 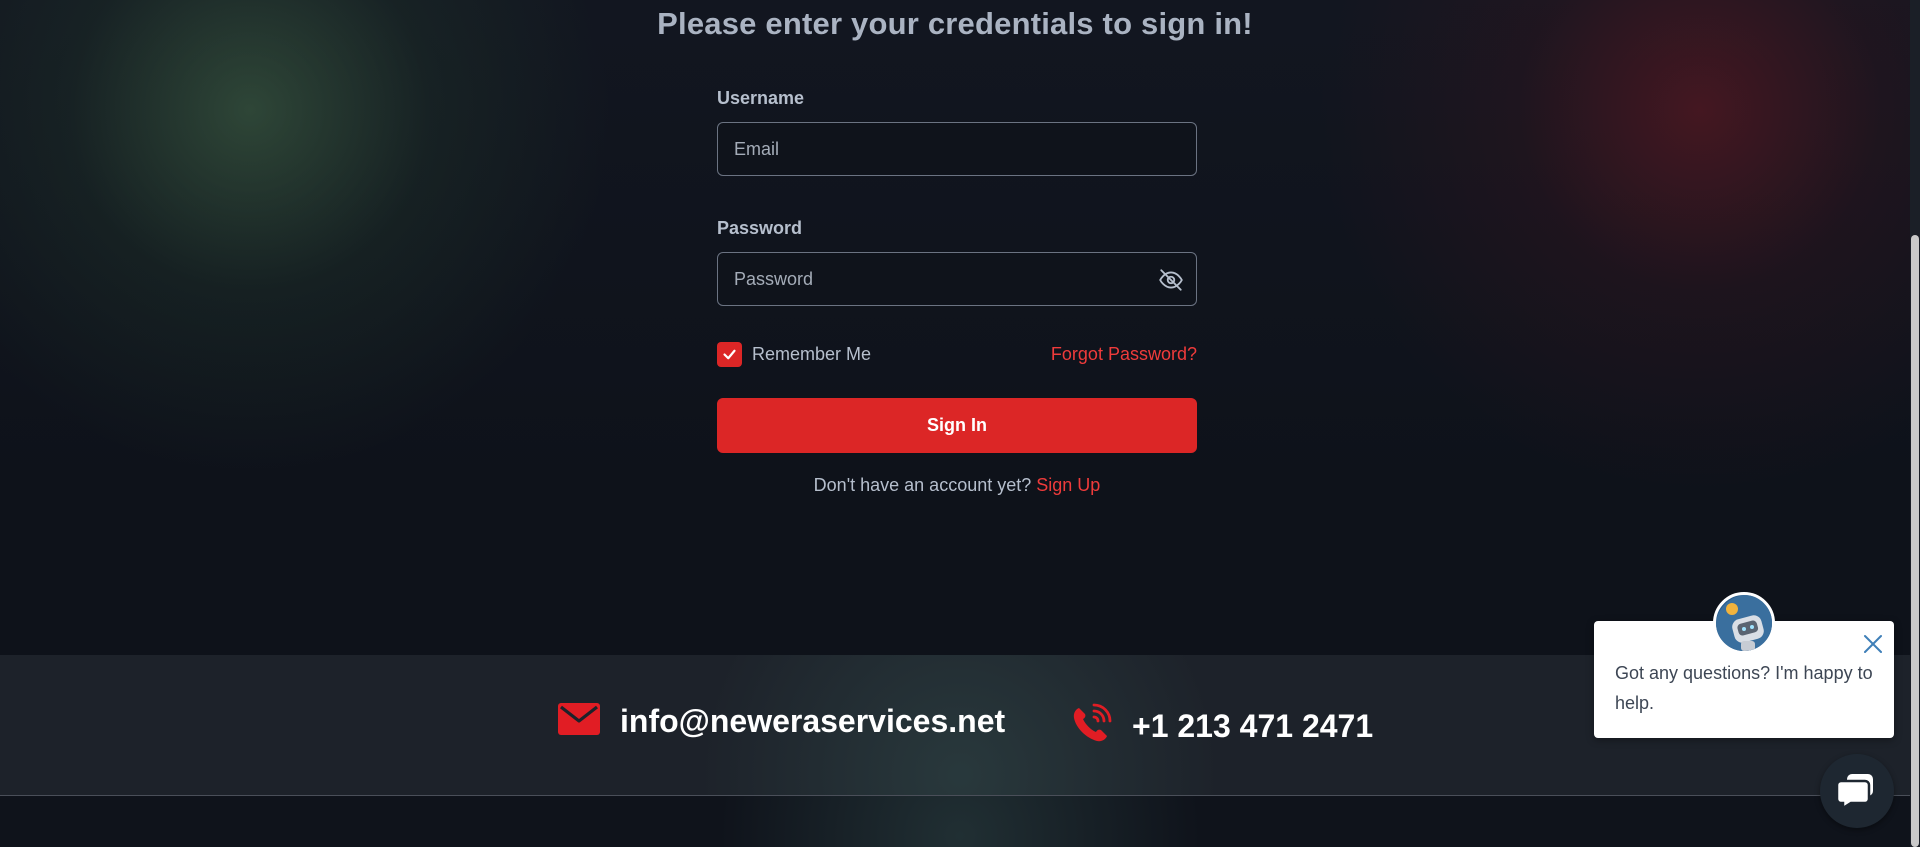 I want to click on sign-in-button: Sign In, so click(x=957, y=425).